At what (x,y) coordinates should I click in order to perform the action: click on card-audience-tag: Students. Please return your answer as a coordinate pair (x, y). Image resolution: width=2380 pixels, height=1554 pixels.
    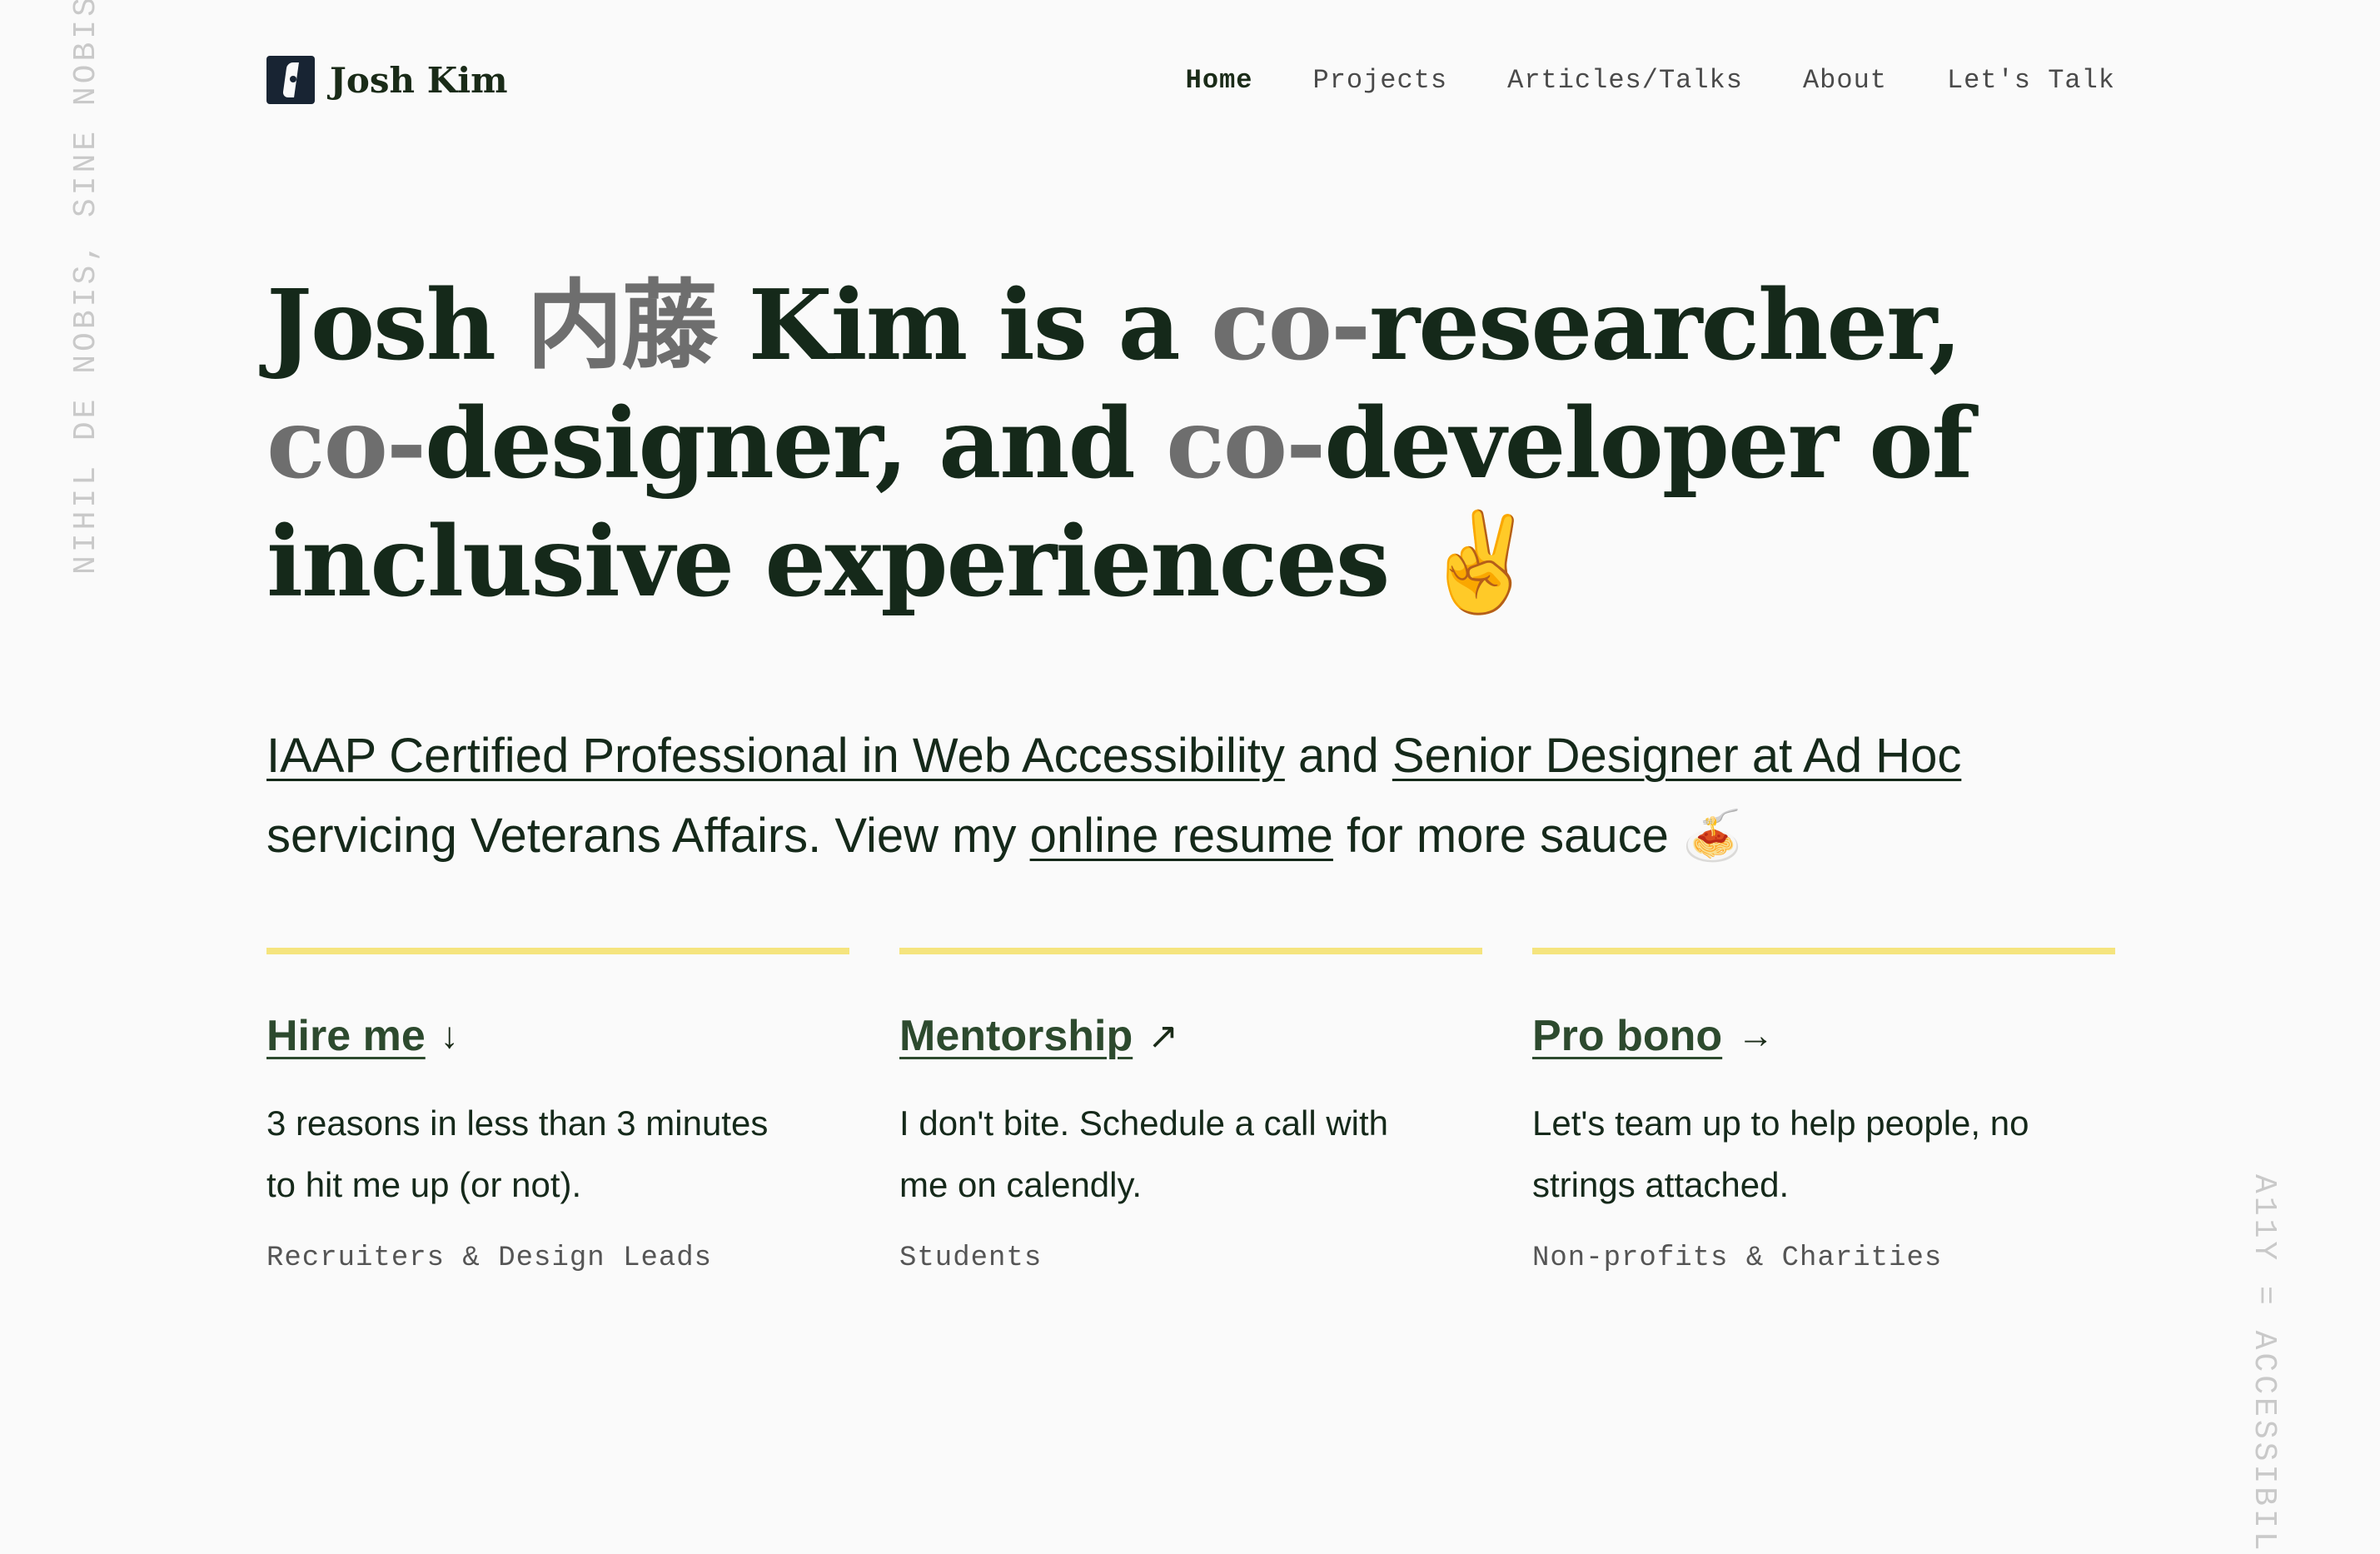
    Looking at the image, I should click on (971, 1258).